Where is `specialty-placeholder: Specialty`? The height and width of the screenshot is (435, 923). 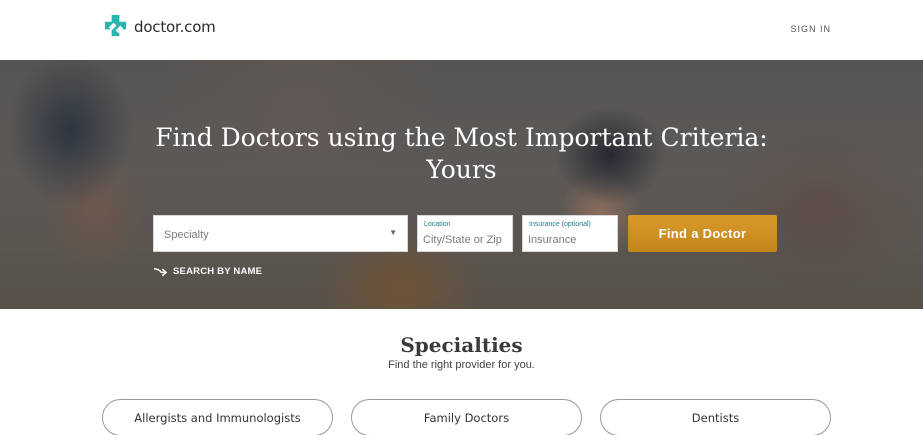
specialty-placeholder: Specialty is located at coordinates (186, 235).